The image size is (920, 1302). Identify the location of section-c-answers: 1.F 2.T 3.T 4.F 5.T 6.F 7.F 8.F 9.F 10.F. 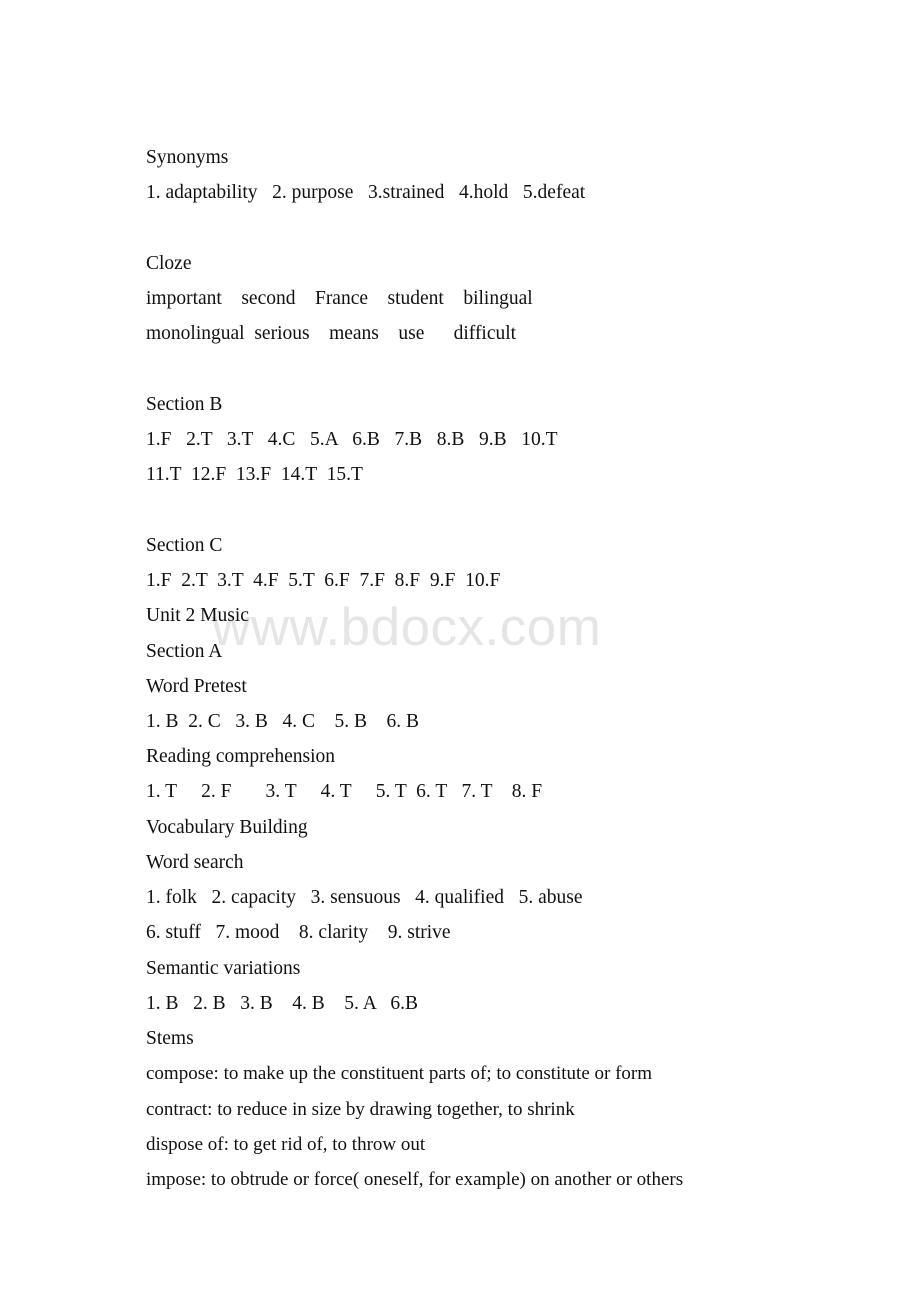
(323, 580).